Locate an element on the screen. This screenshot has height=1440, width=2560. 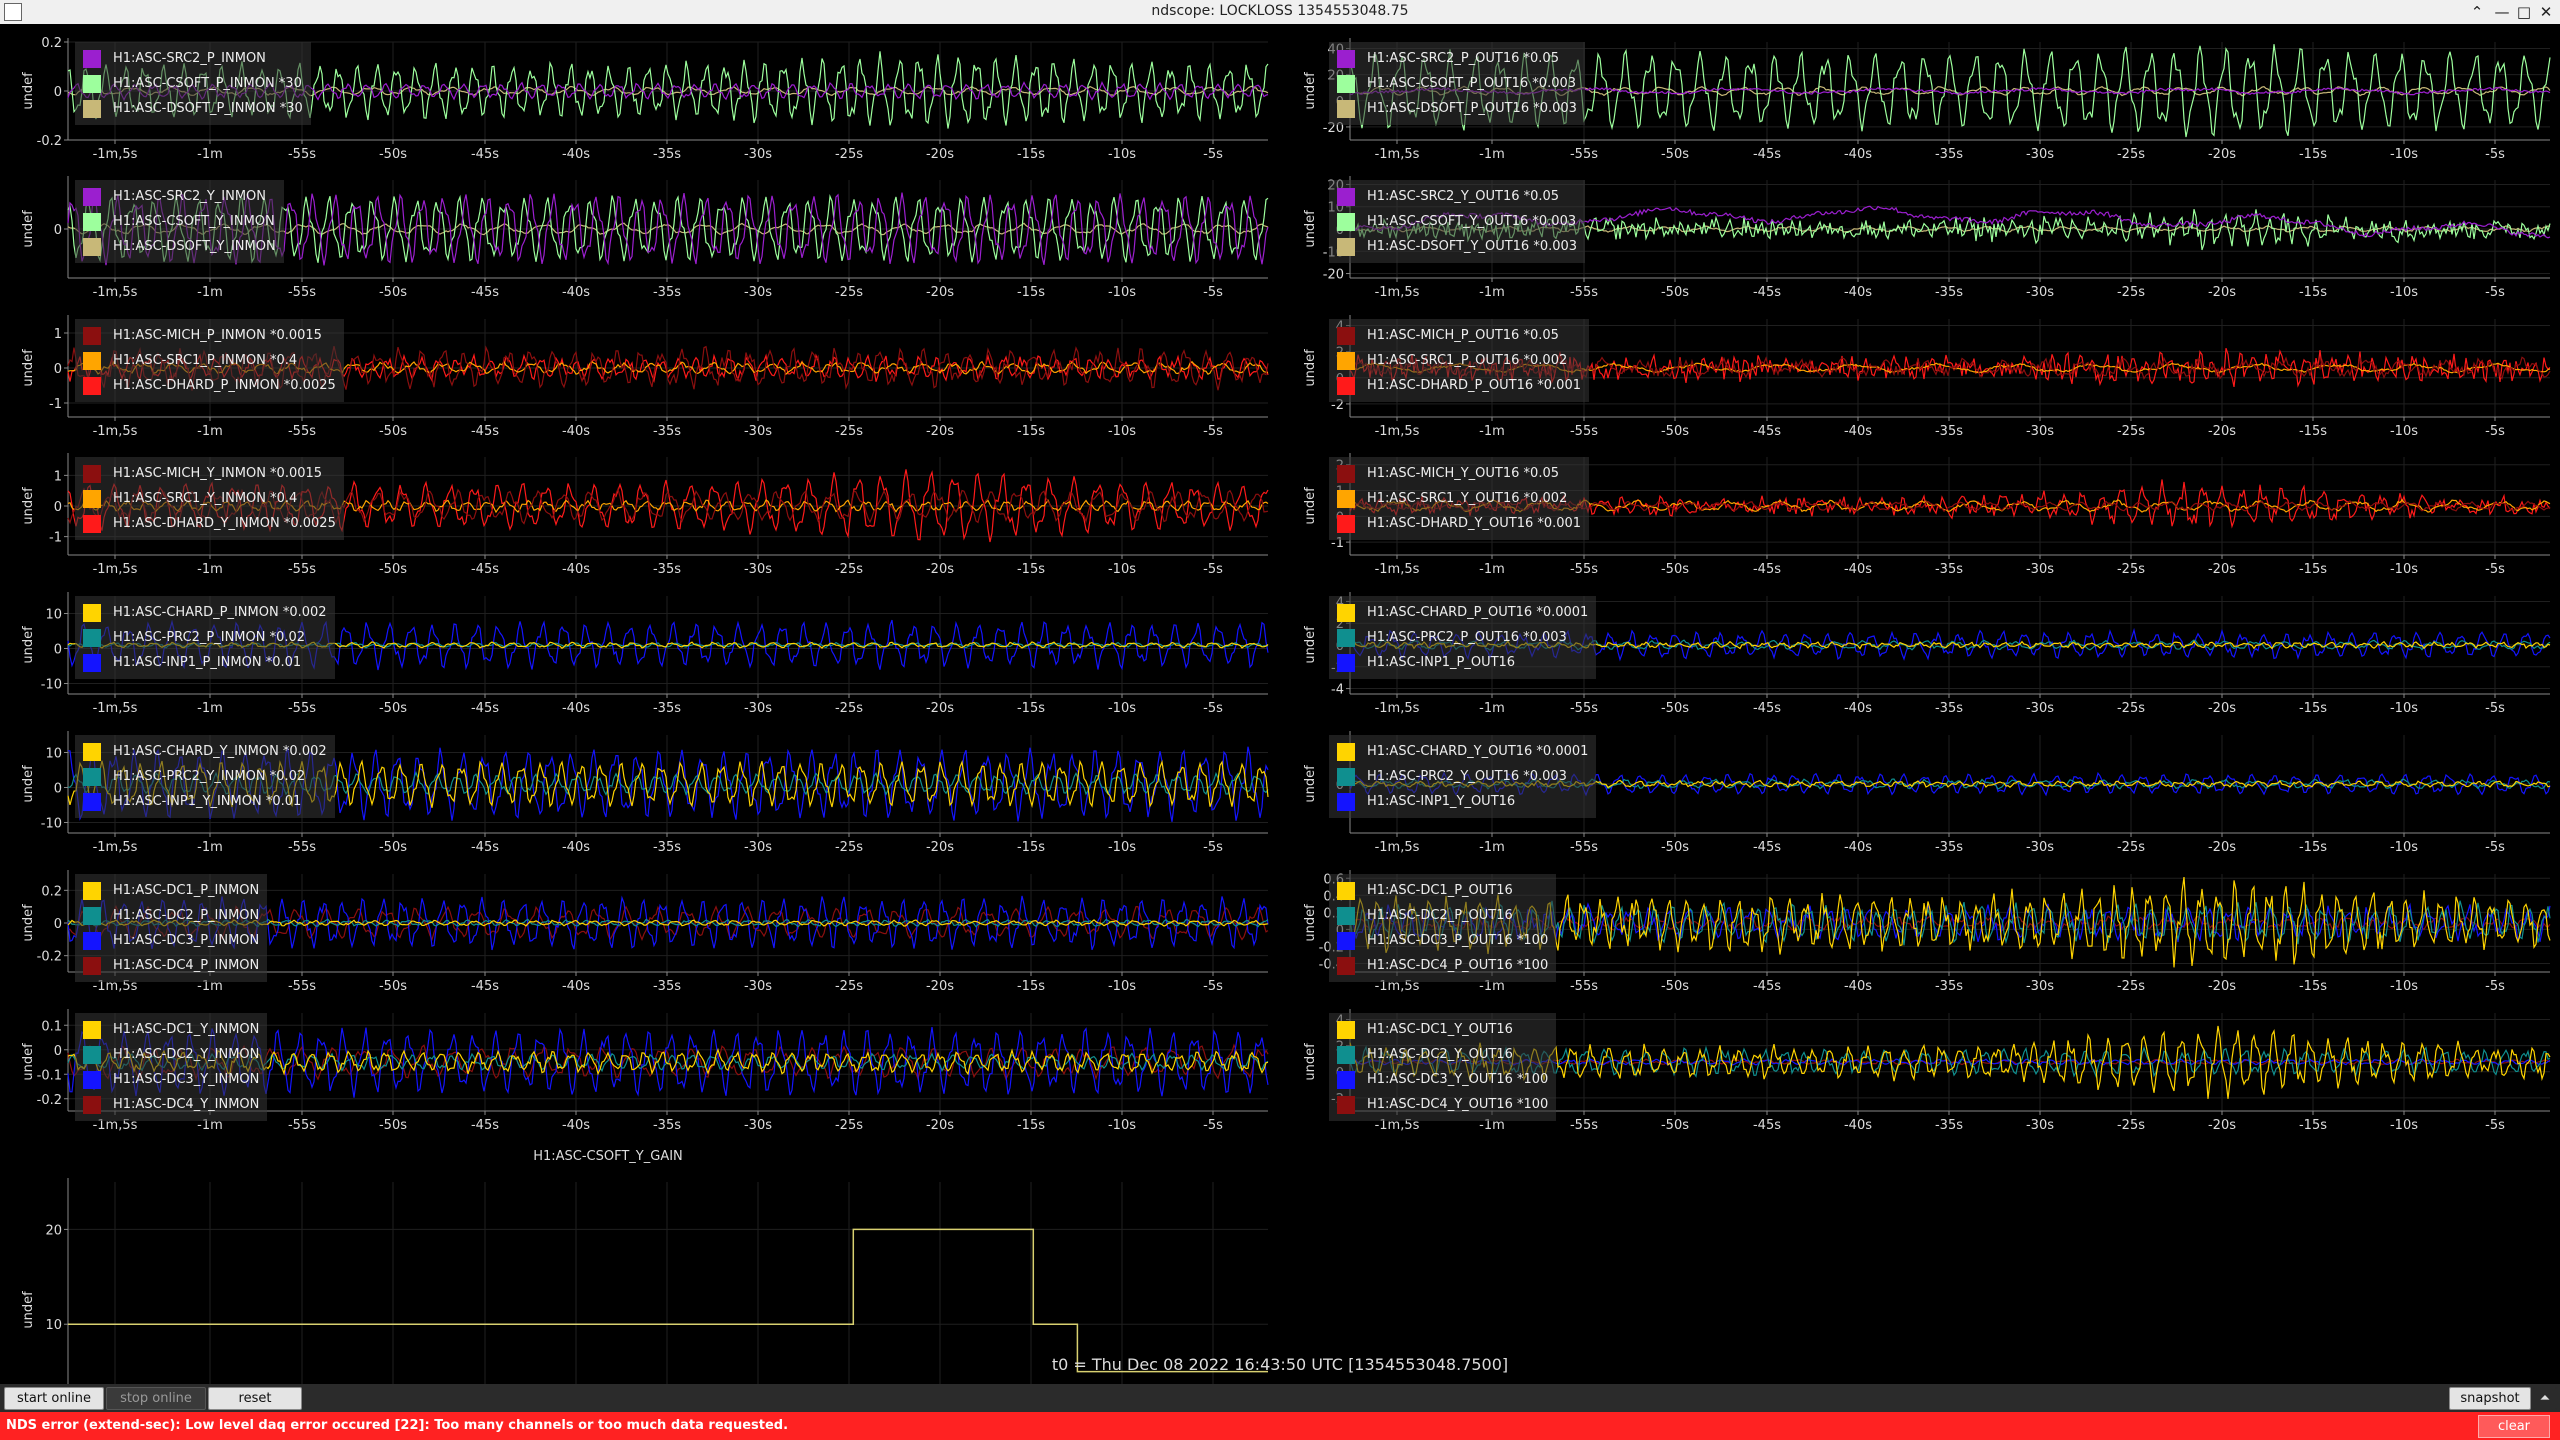
legend-item: H1:ASC-MICH_Y_INMON *0.0015 is located at coordinates (209, 473).